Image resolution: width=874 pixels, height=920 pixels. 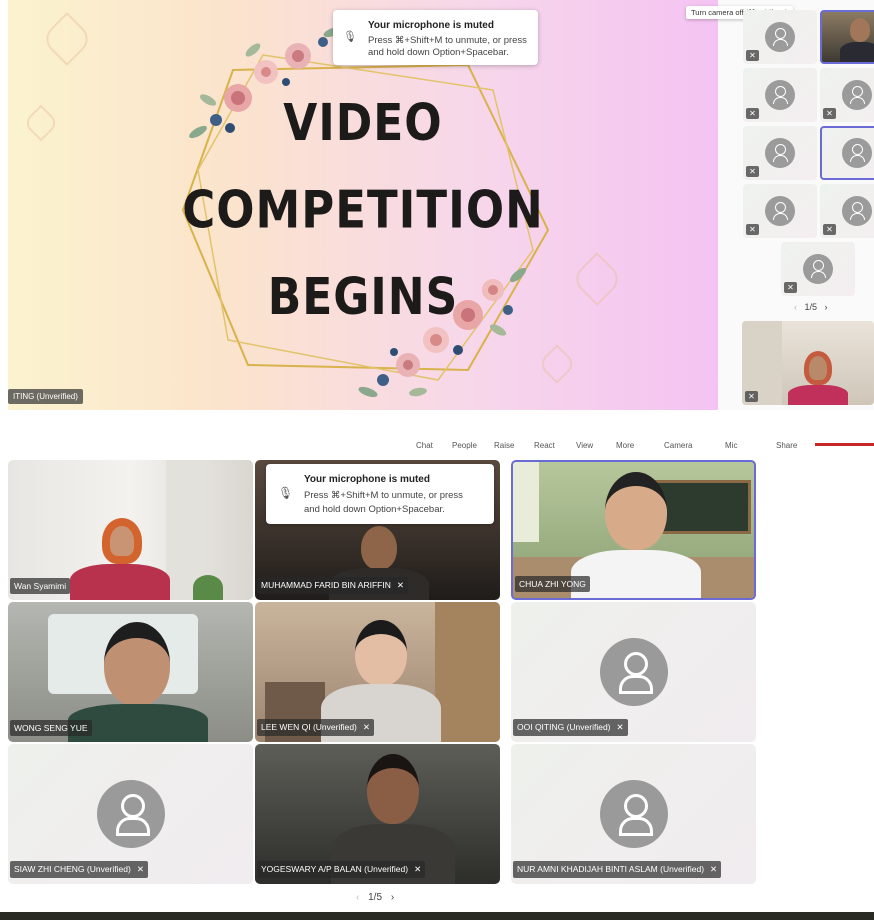 I want to click on participant-name-label: Wan Syamimi, so click(x=40, y=586).